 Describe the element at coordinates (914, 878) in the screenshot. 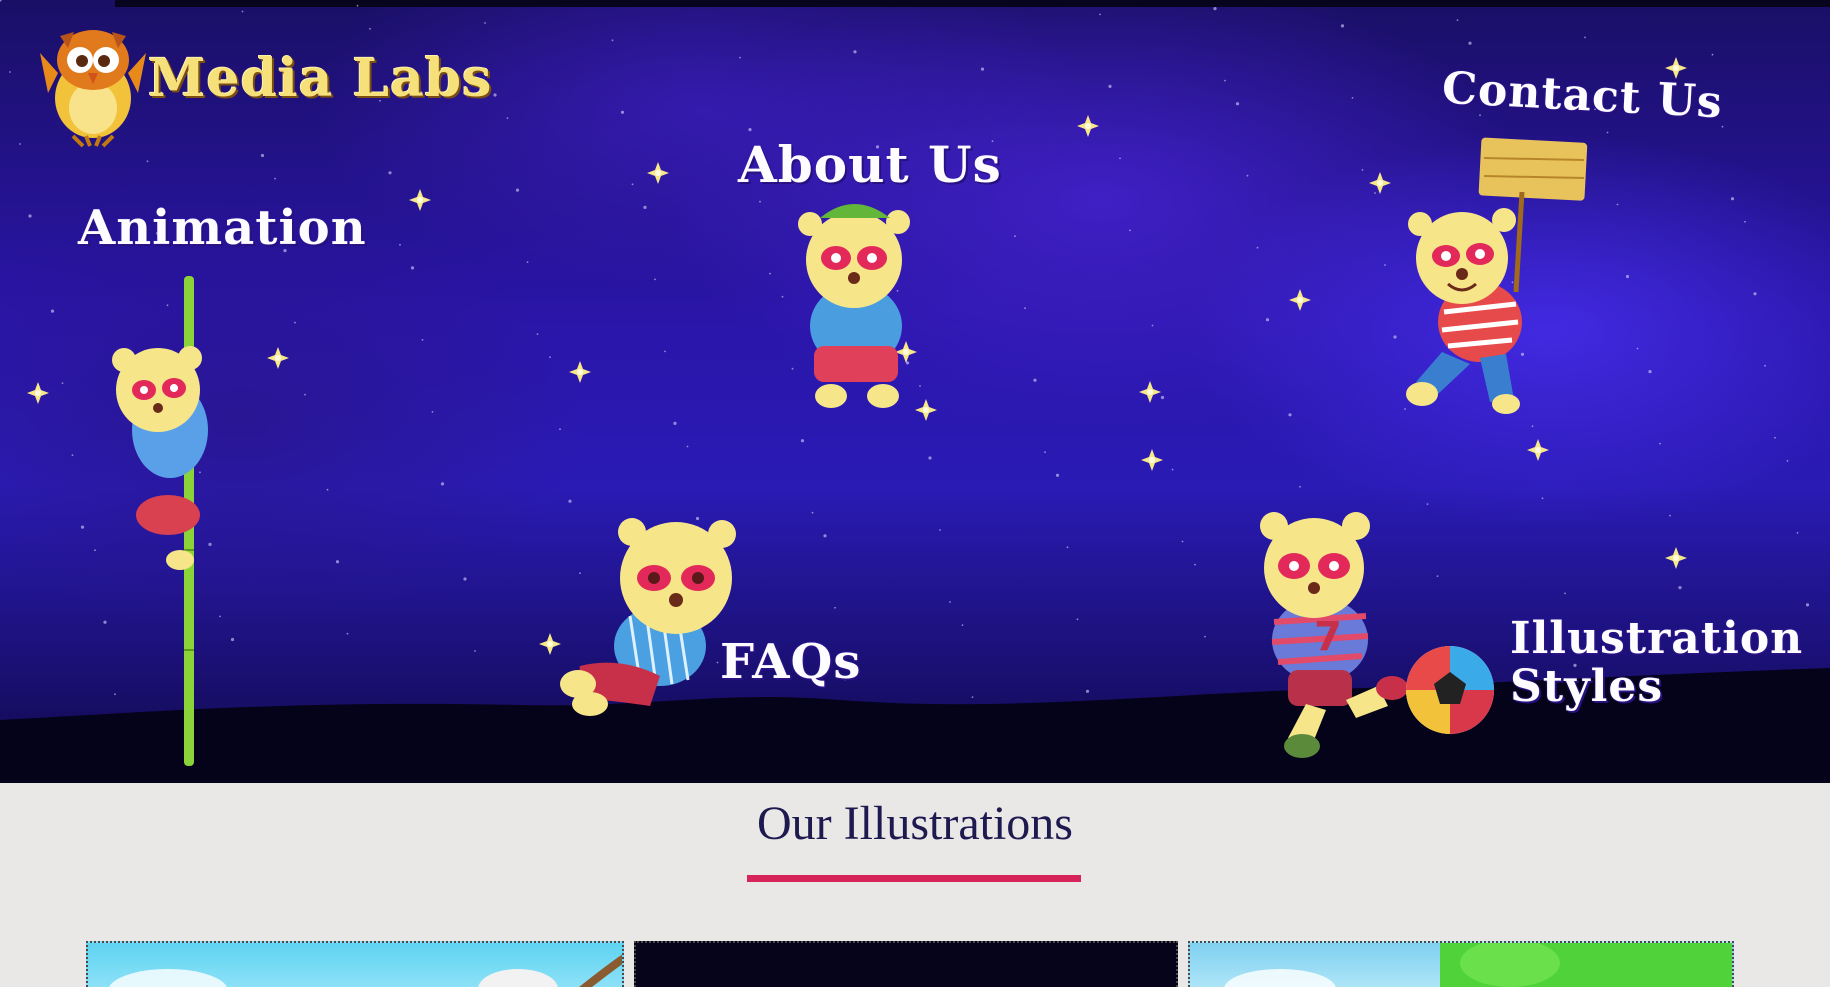

I see `section-underline` at that location.